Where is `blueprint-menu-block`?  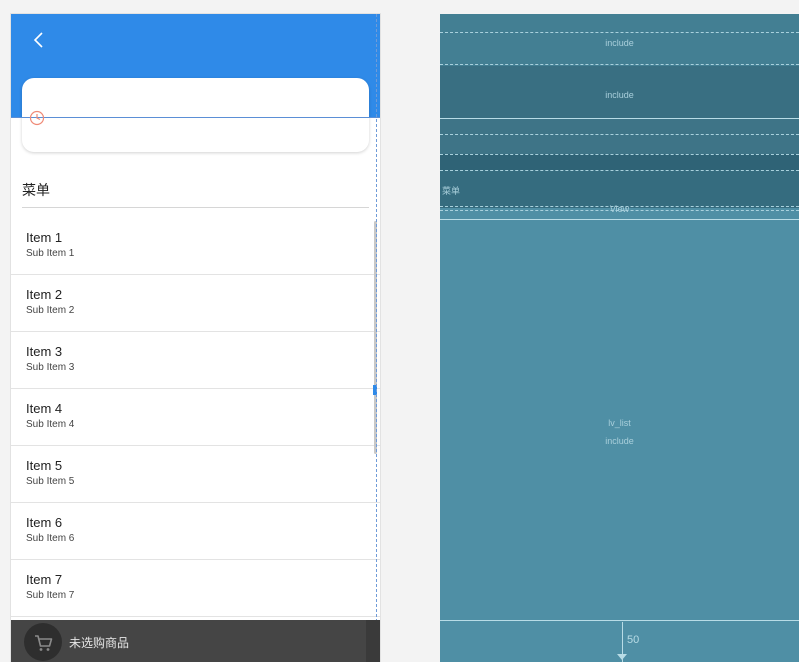
blueprint-menu-block is located at coordinates (619, 189).